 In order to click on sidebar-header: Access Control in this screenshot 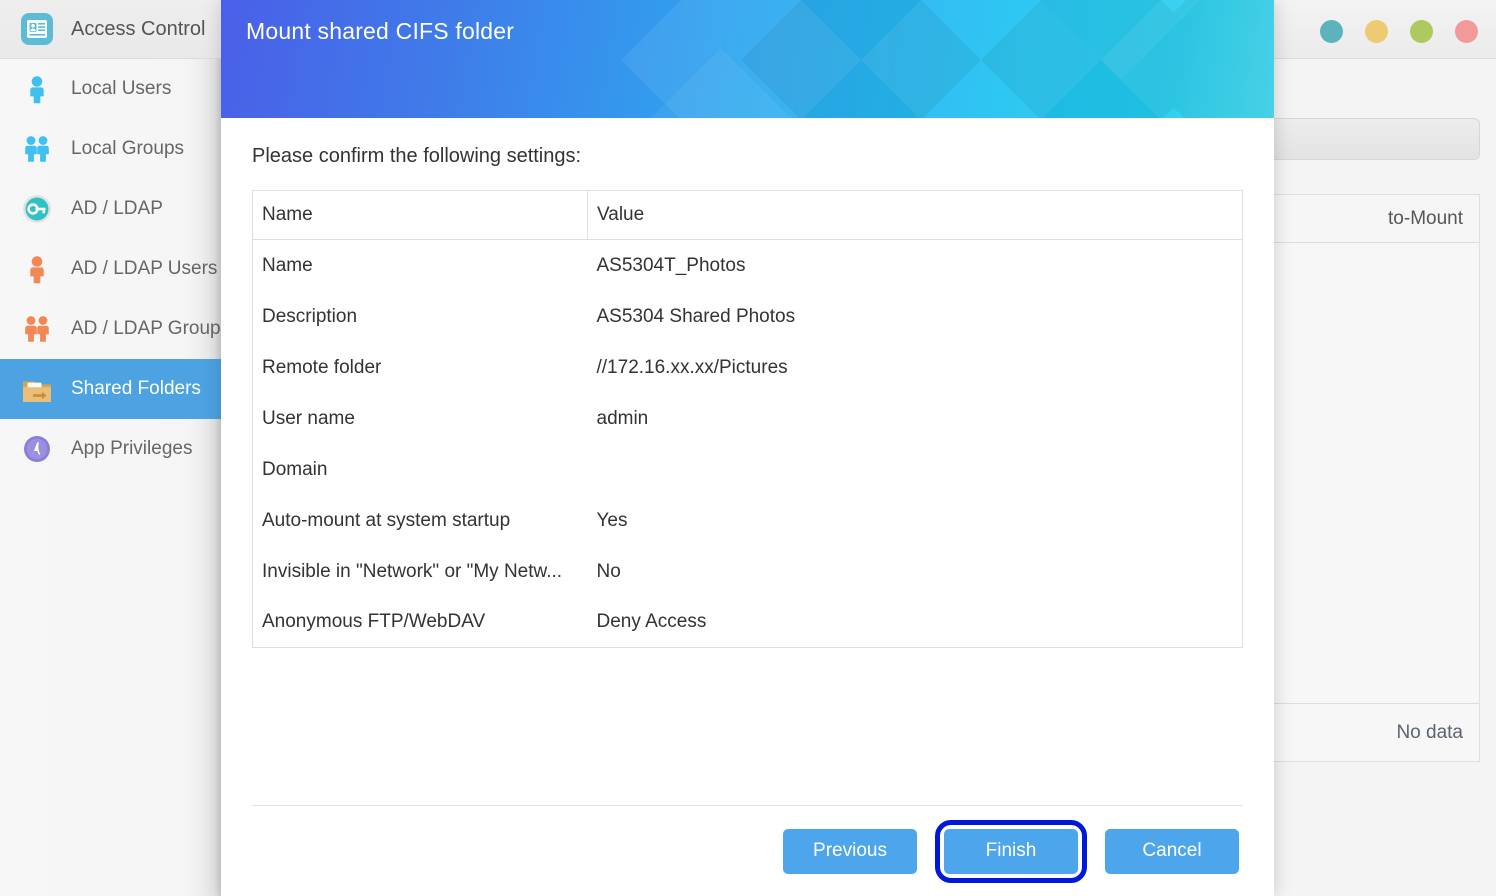, I will do `click(110, 29)`.